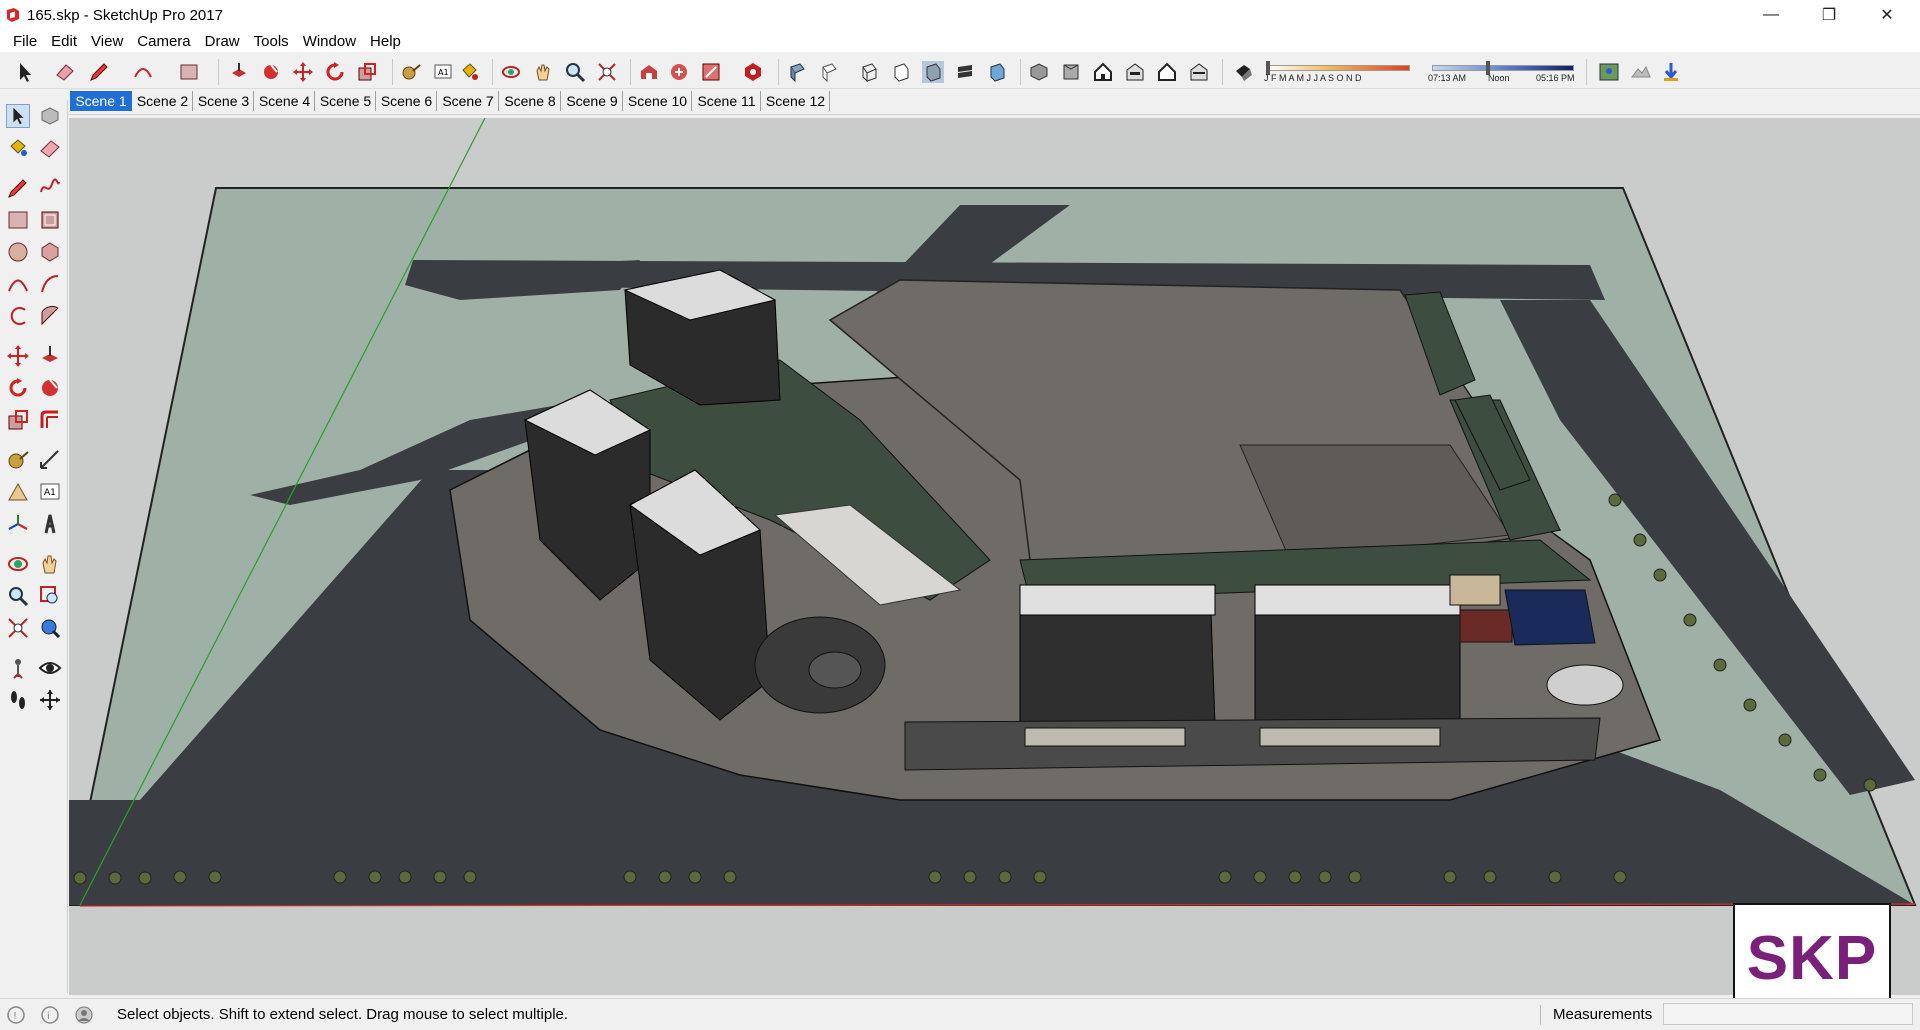  What do you see at coordinates (18, 460) in the screenshot?
I see `tape-measure-tool-icon` at bounding box center [18, 460].